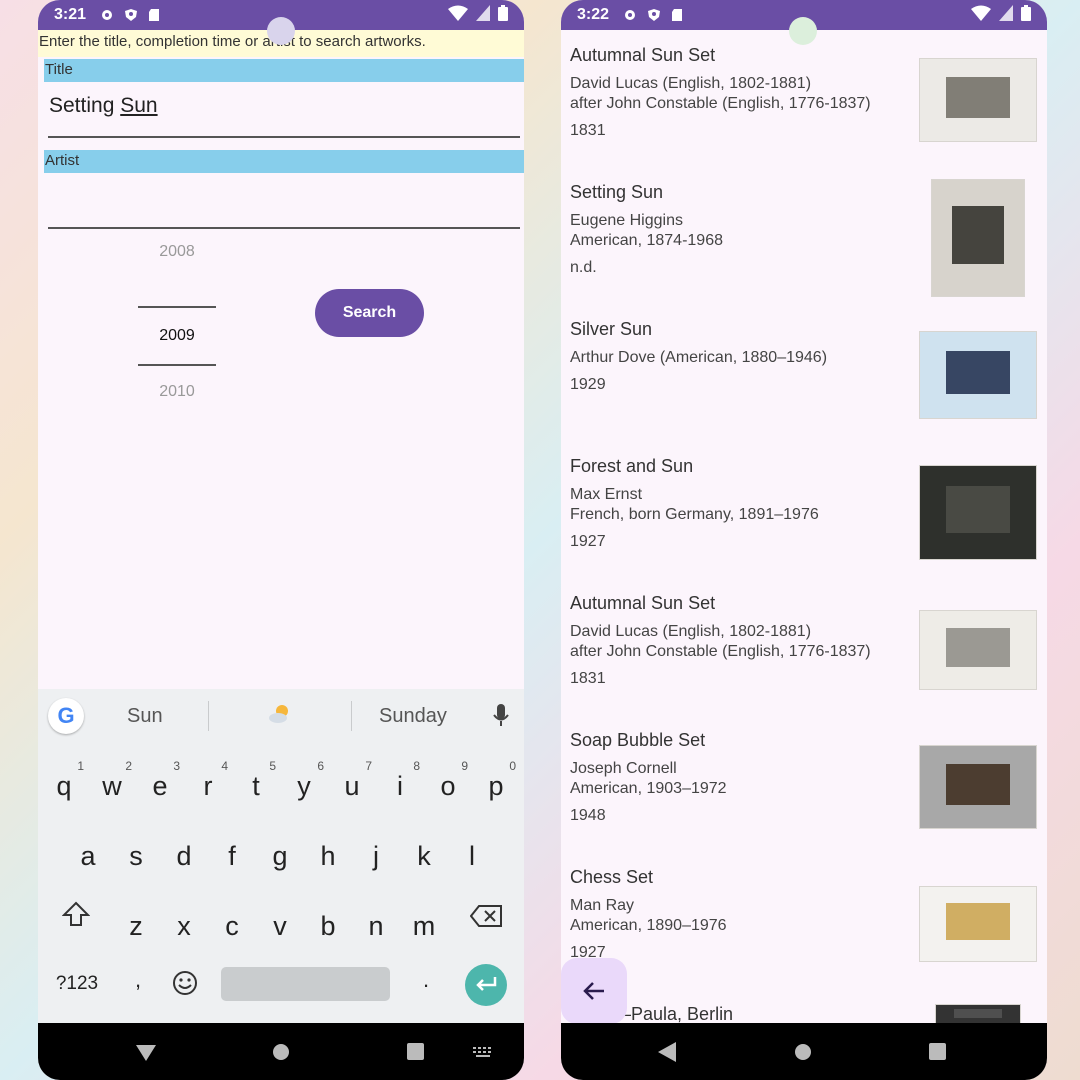 The width and height of the screenshot is (1080, 1080). What do you see at coordinates (155, 15) in the screenshot?
I see `sd-card-icon` at bounding box center [155, 15].